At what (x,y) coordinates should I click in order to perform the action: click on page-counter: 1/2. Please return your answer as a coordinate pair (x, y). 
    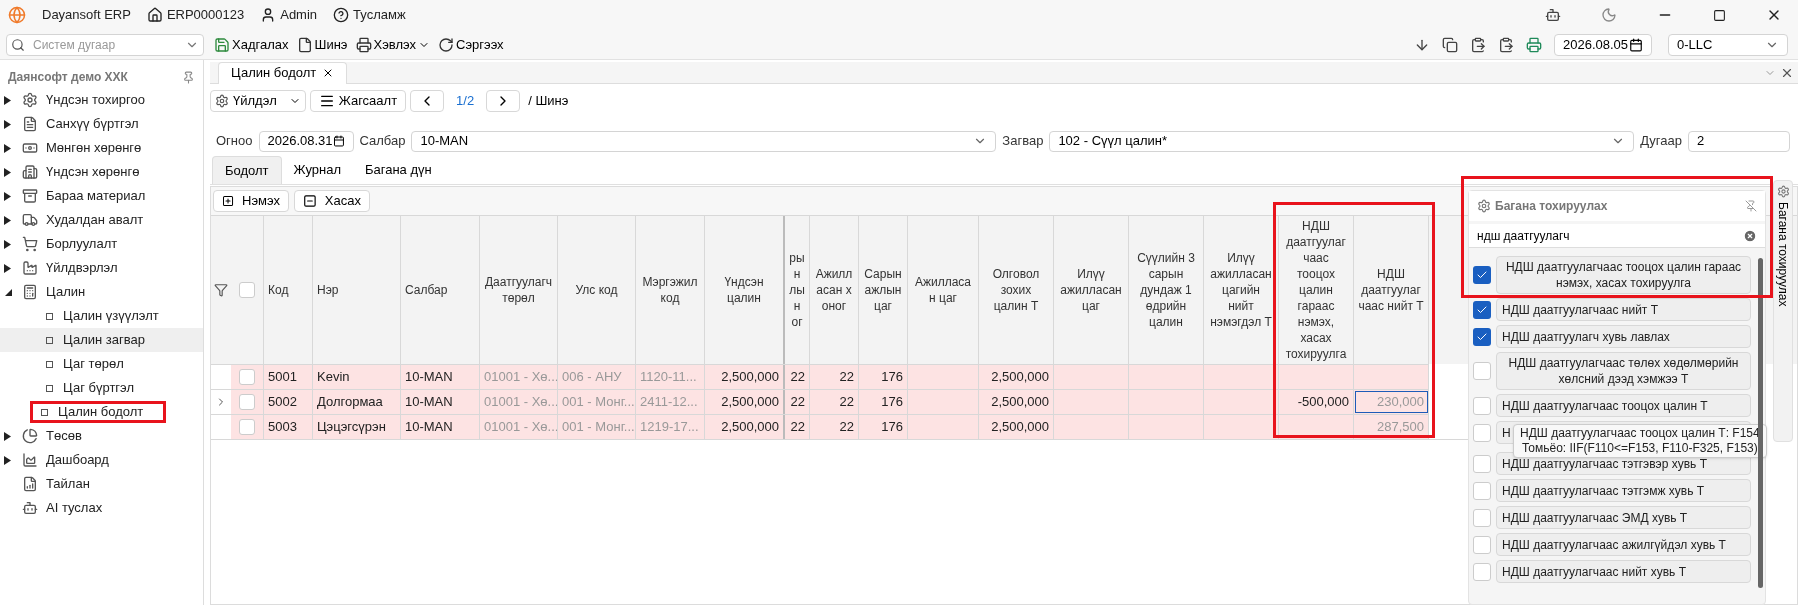
    Looking at the image, I should click on (465, 101).